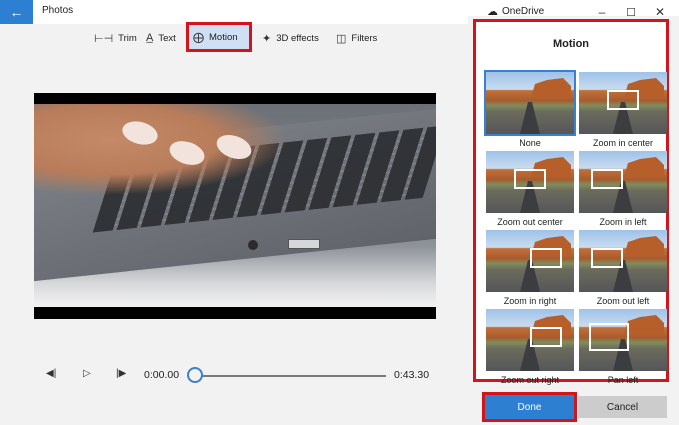 The height and width of the screenshot is (425, 679). I want to click on 3d-effects-icon: ✦, so click(267, 38).